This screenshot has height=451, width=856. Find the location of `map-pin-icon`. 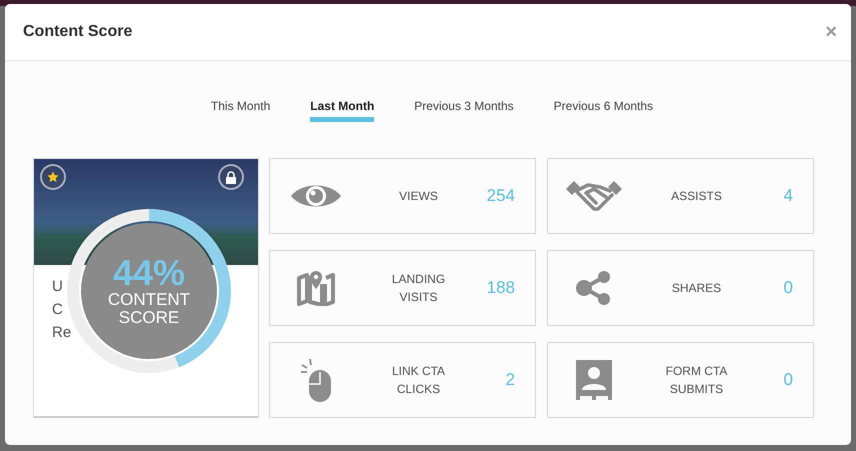

map-pin-icon is located at coordinates (316, 288).